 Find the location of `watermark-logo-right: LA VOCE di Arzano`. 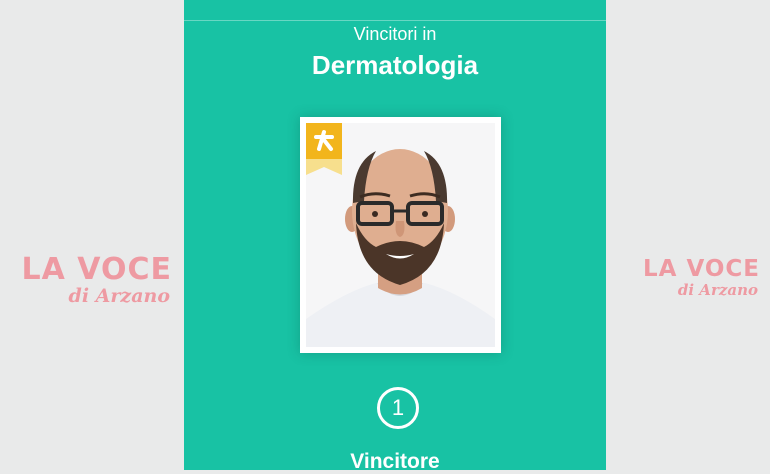

watermark-logo-right: LA VOCE di Arzano is located at coordinates (690, 278).